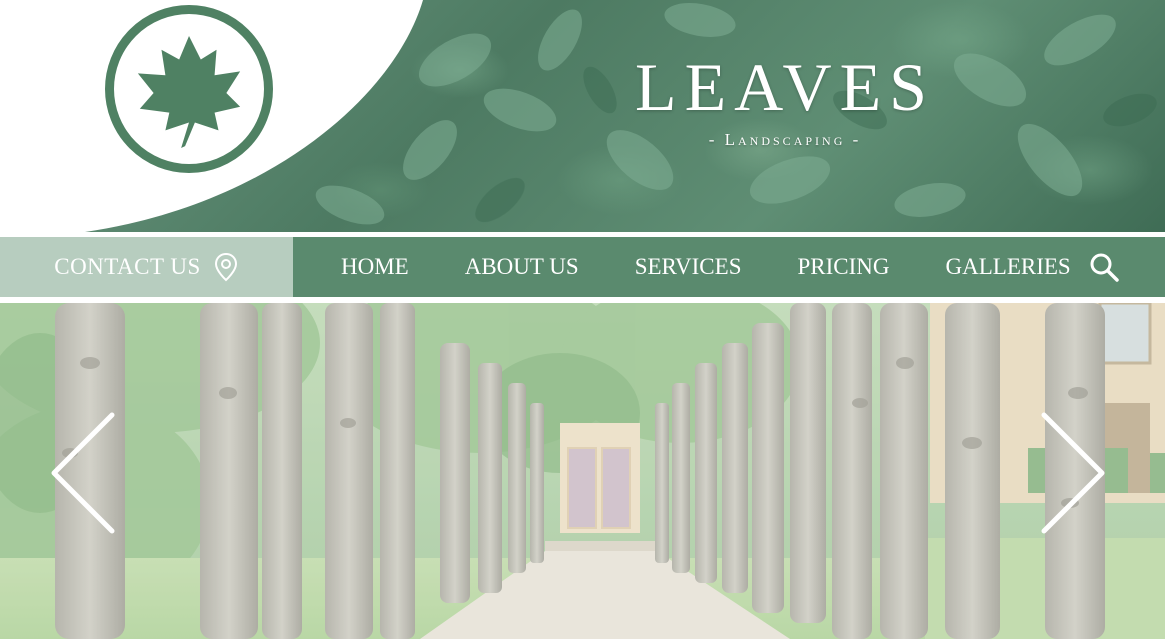 The image size is (1165, 639). I want to click on search-button, so click(1105, 267).